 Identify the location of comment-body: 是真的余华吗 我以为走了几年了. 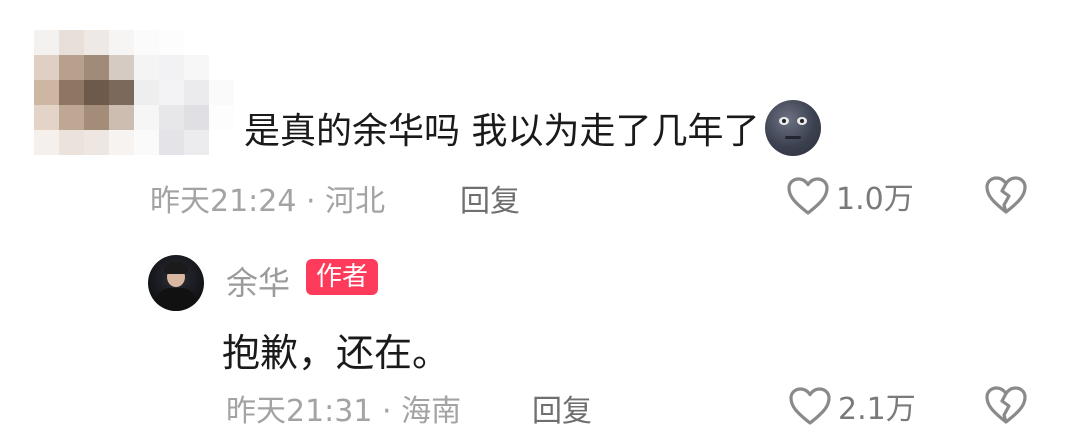
(502, 131).